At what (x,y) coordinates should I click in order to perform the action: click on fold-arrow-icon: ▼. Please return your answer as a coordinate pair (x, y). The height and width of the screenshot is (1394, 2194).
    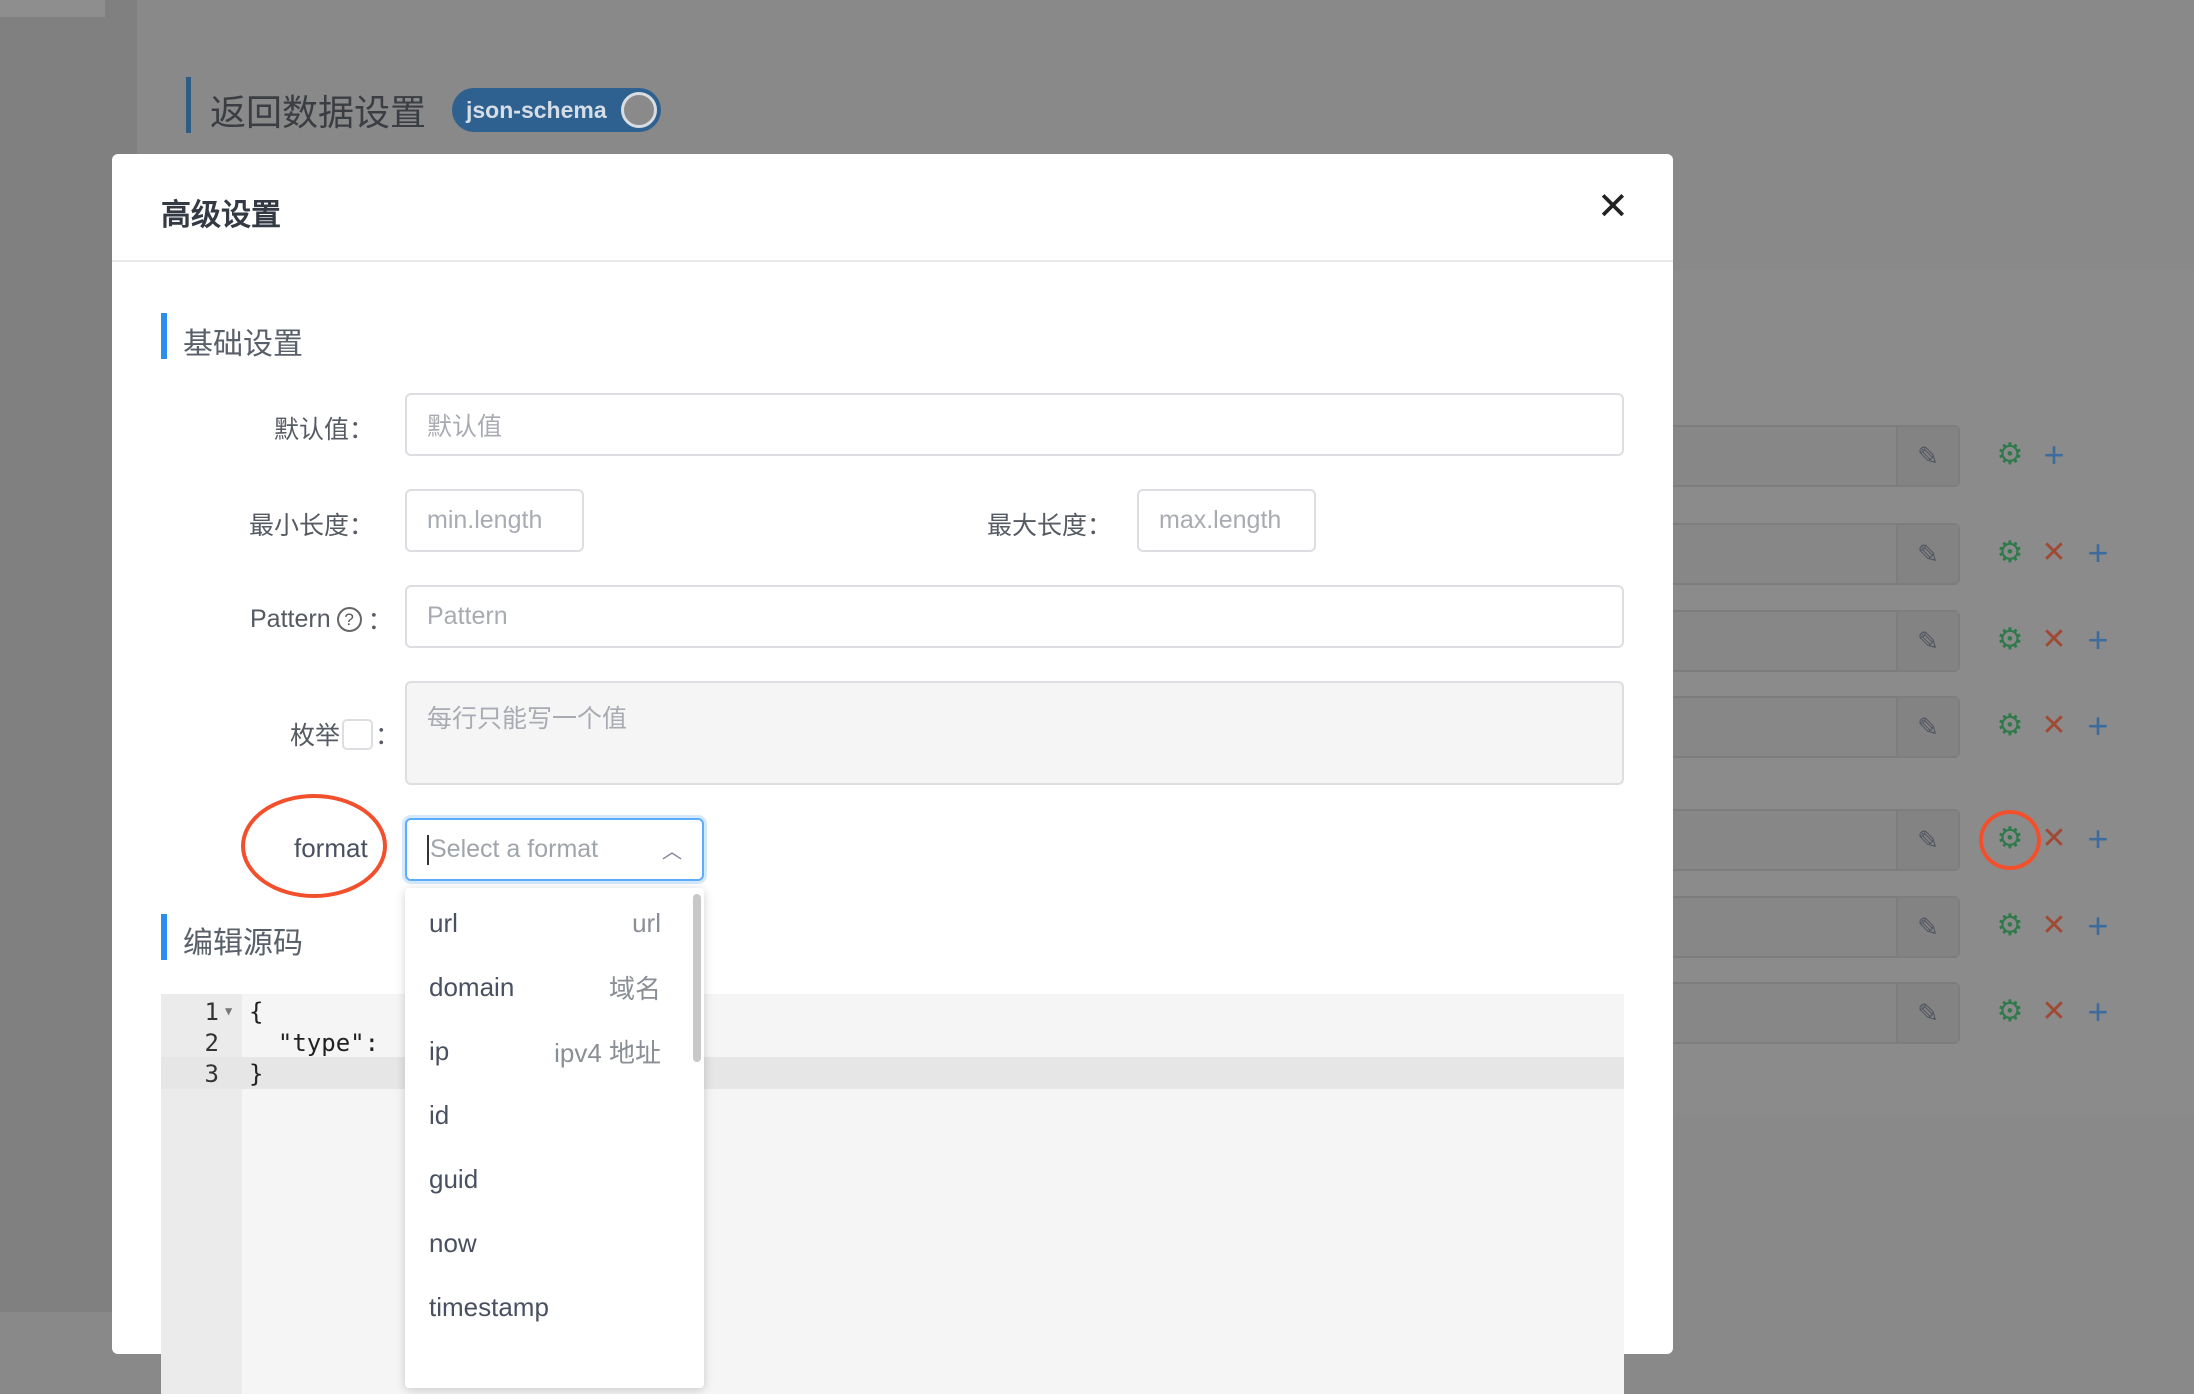
    Looking at the image, I should click on (228, 1011).